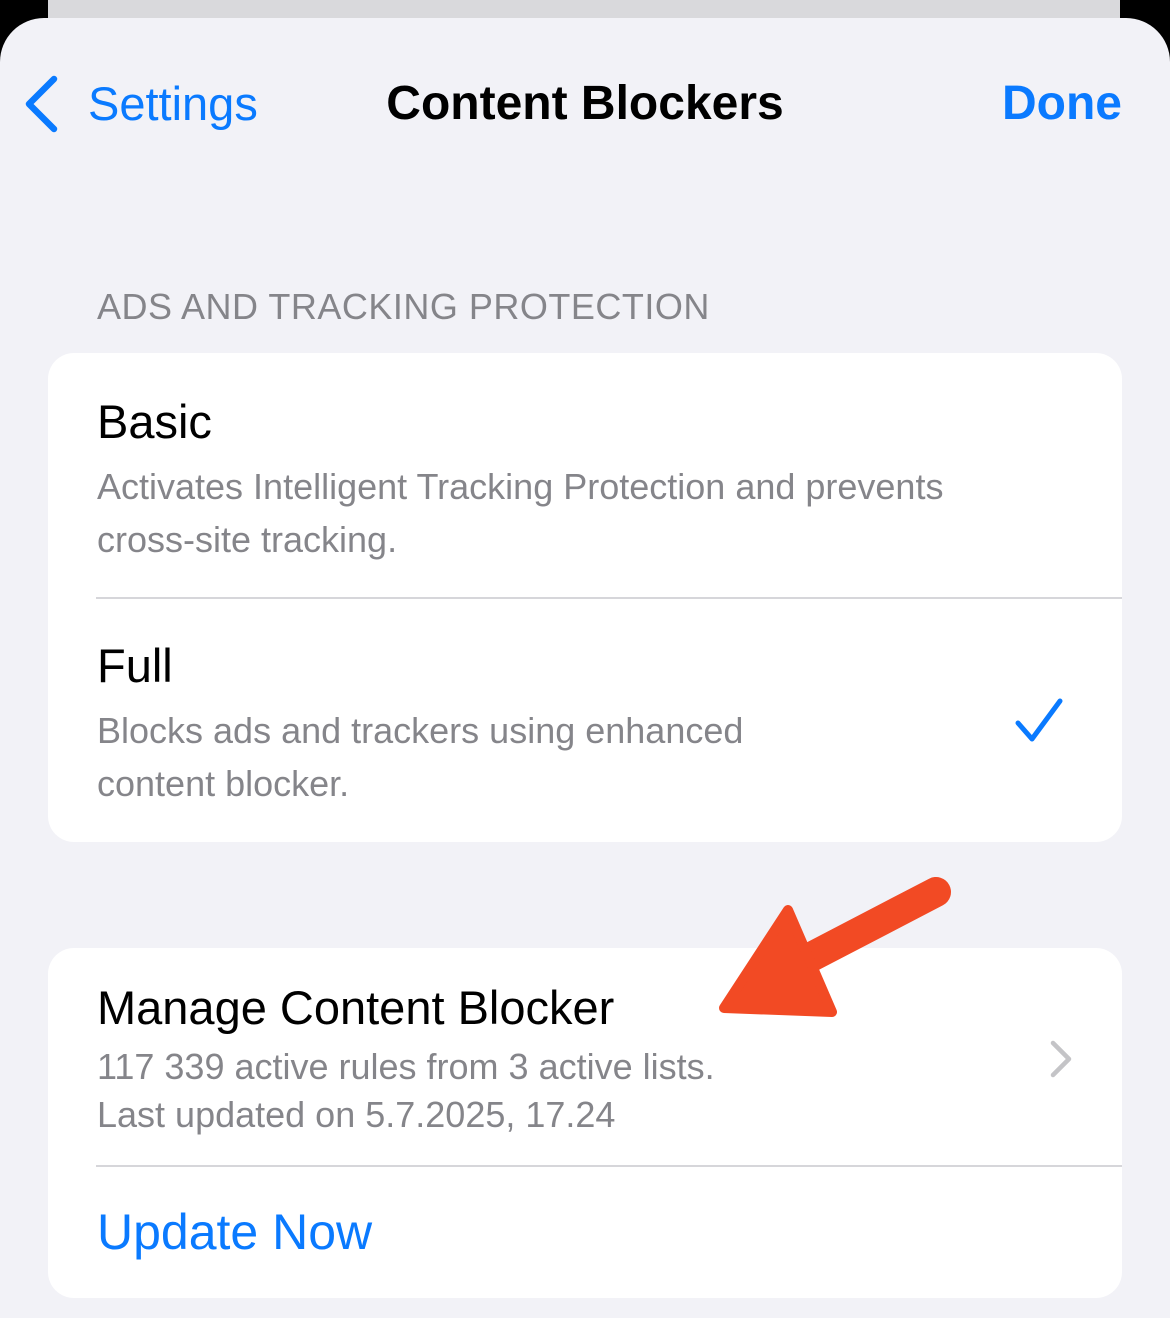 Image resolution: width=1170 pixels, height=1318 pixels. What do you see at coordinates (420, 730) in the screenshot?
I see `option-full-description-line-1: Blocks ads and trackers using enhanced` at bounding box center [420, 730].